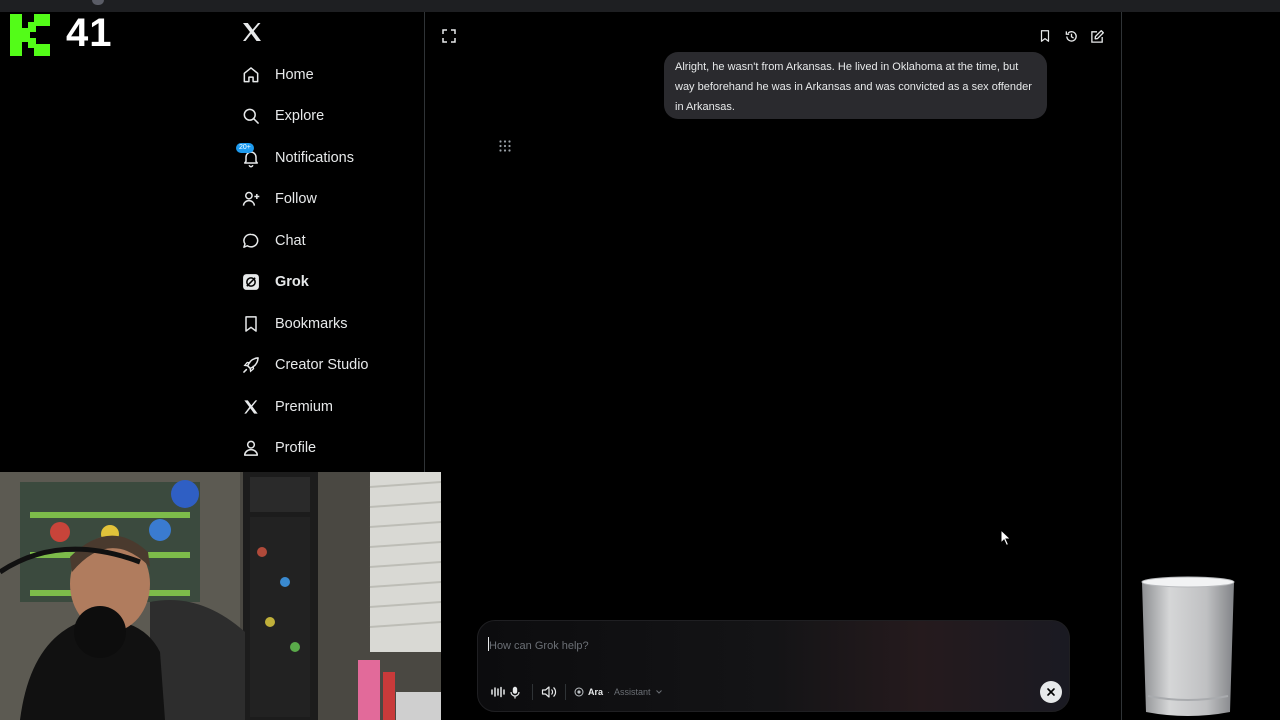 The width and height of the screenshot is (1280, 720). Describe the element at coordinates (658, 692) in the screenshot. I see `chevron-down-icon` at that location.